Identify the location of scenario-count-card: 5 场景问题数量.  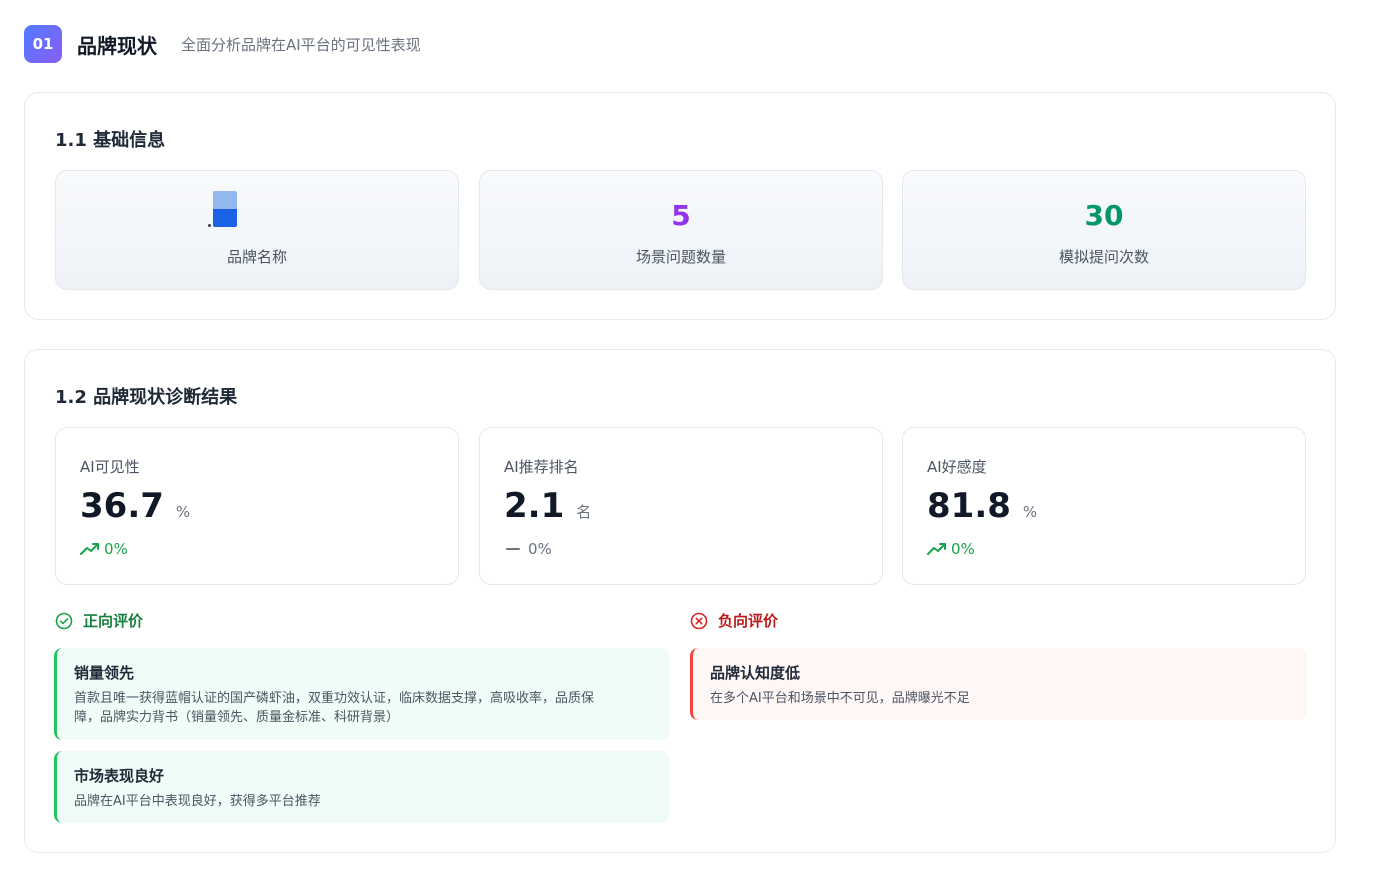
(681, 230).